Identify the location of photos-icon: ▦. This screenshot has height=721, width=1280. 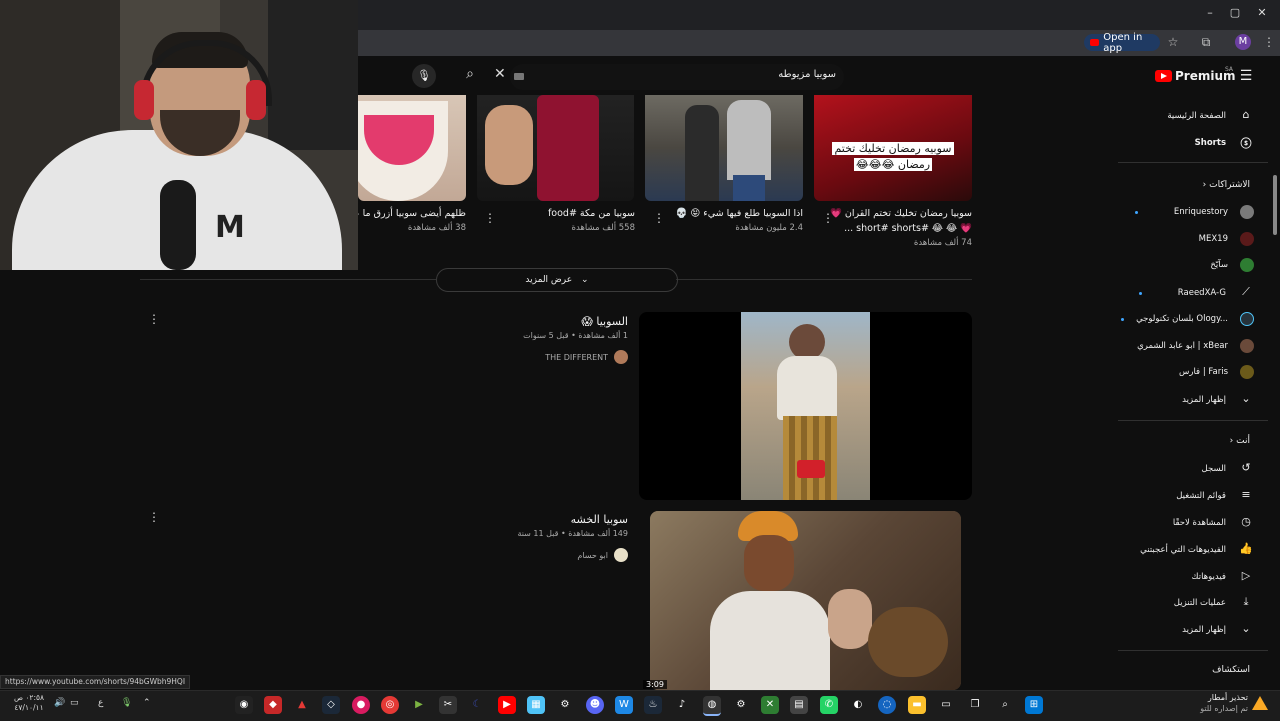
(536, 705).